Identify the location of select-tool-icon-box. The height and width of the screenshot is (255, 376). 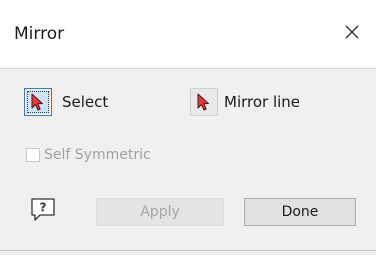
(38, 102).